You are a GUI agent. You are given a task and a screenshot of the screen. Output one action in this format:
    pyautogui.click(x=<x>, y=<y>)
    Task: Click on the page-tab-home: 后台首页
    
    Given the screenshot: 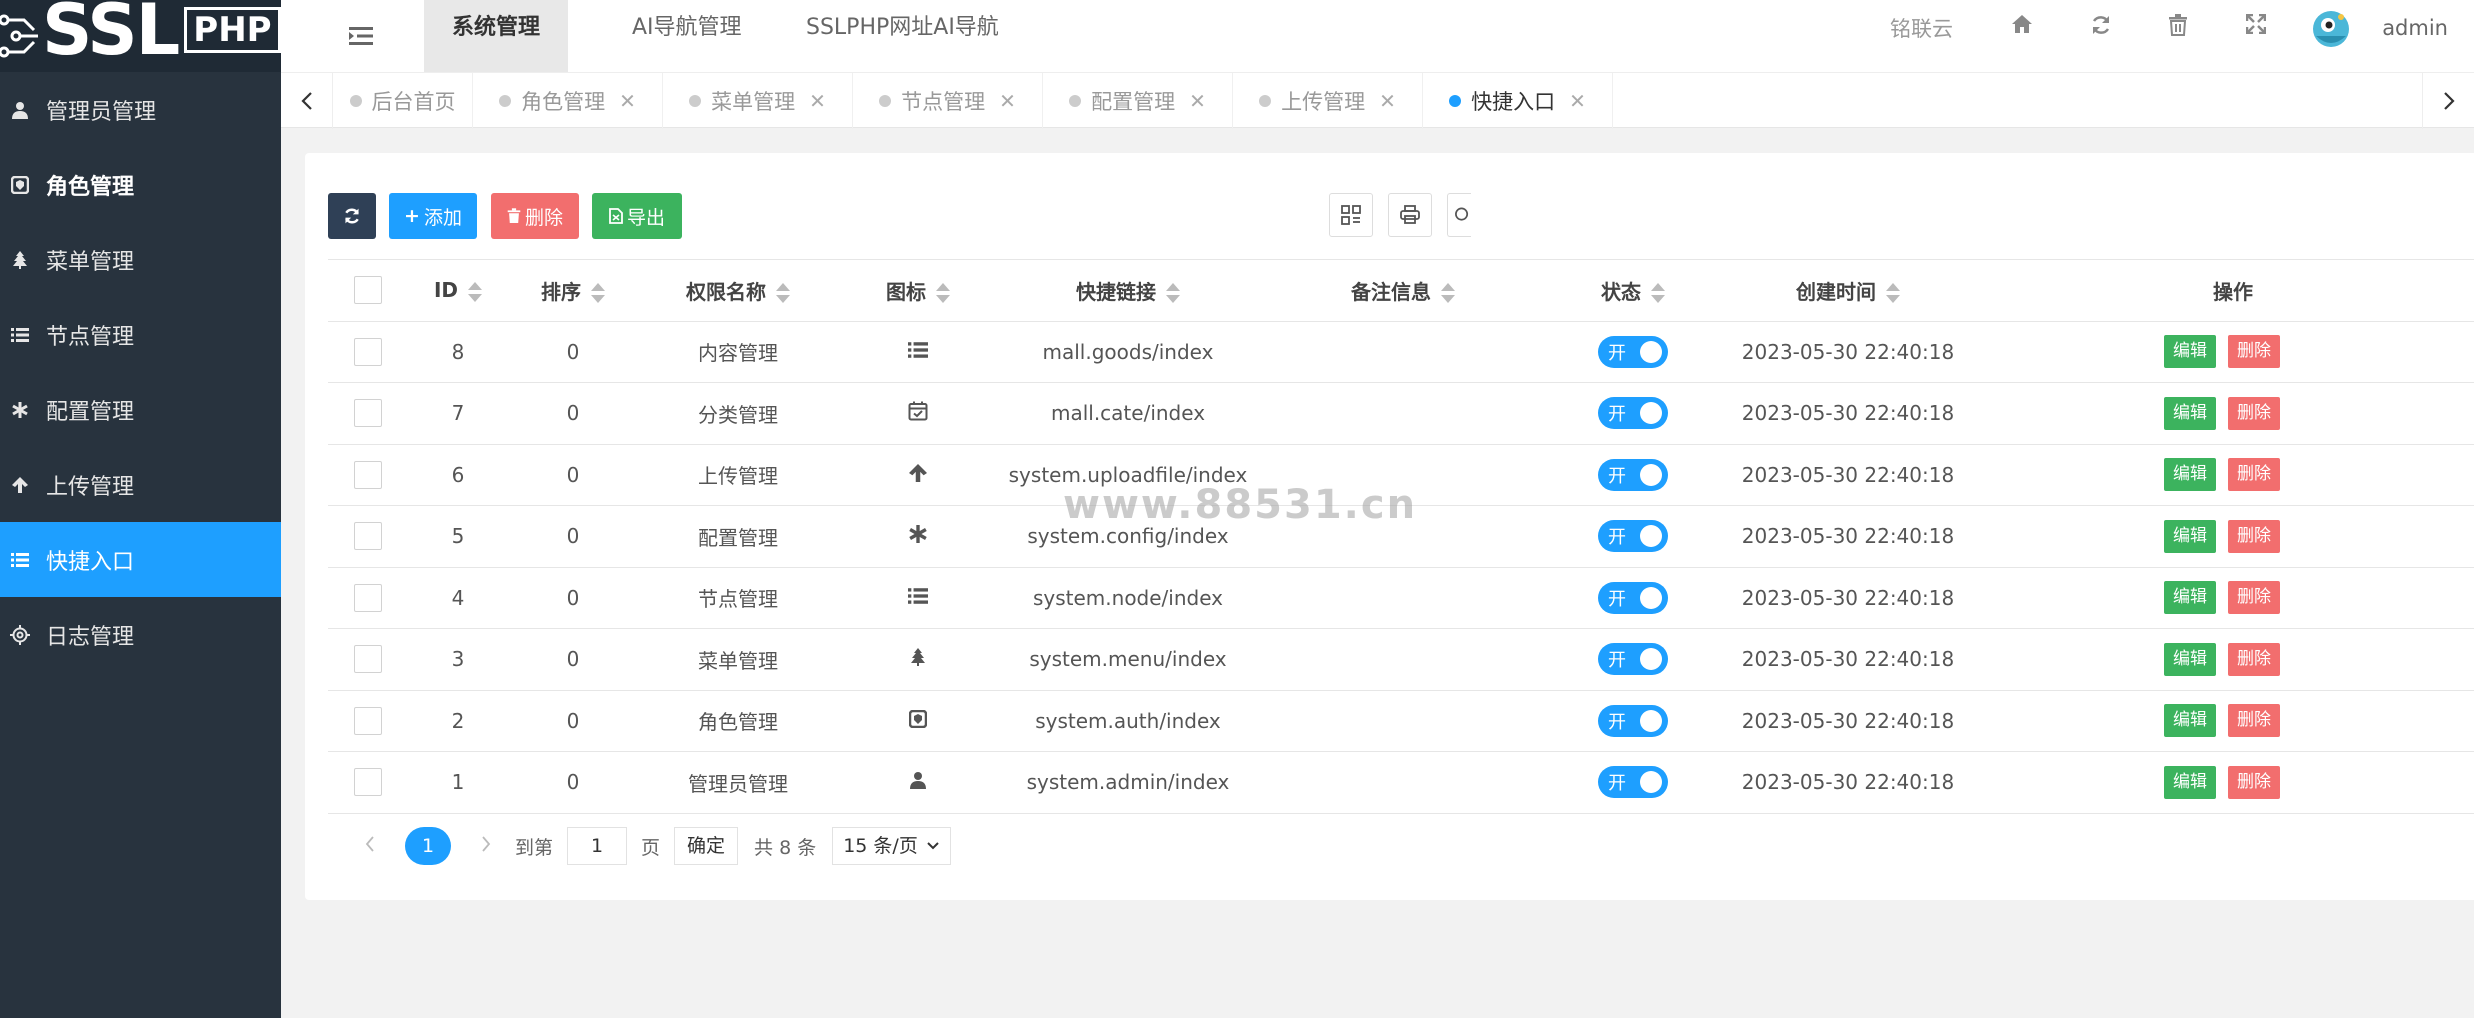 What is the action you would take?
    pyautogui.click(x=403, y=101)
    